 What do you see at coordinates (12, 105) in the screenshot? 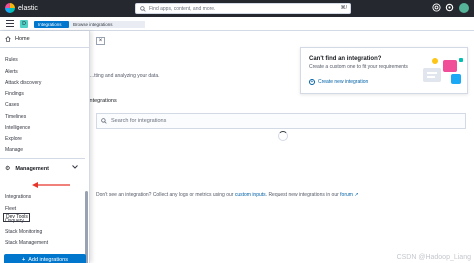
I see `nav-item-cases: Cases` at bounding box center [12, 105].